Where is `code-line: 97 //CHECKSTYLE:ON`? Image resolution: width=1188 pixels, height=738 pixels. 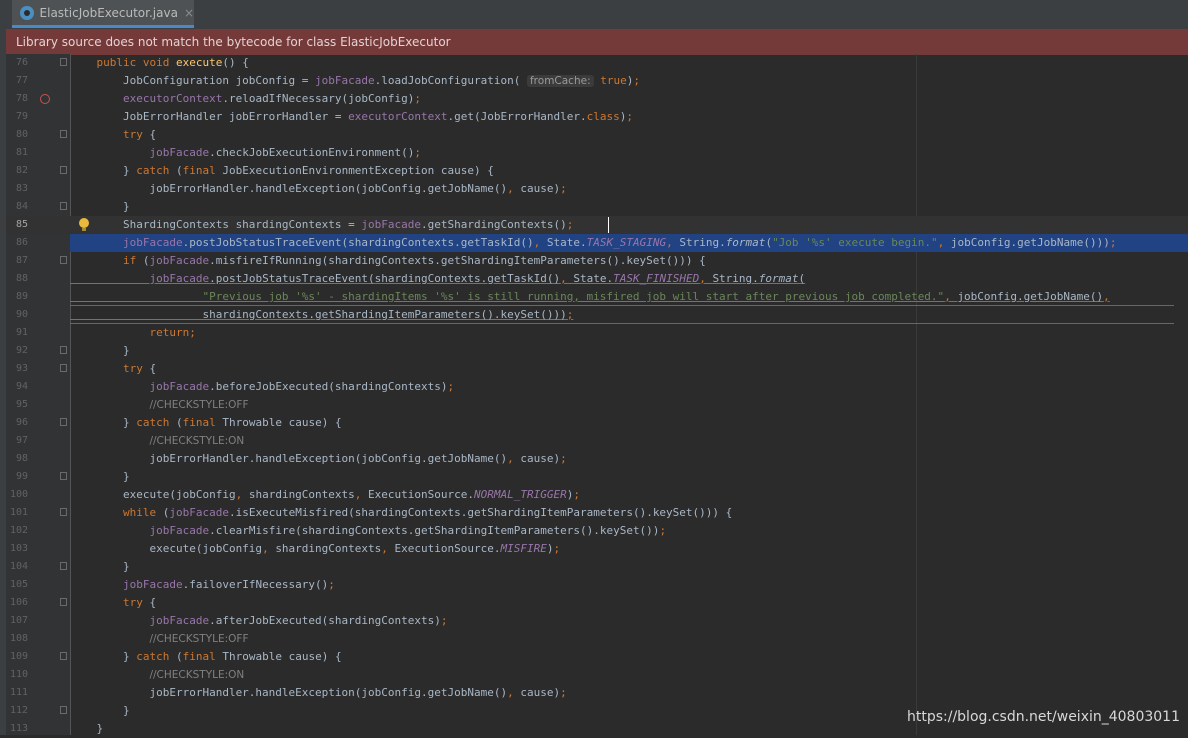
code-line: 97 //CHECKSTYLE:ON is located at coordinates (597, 441).